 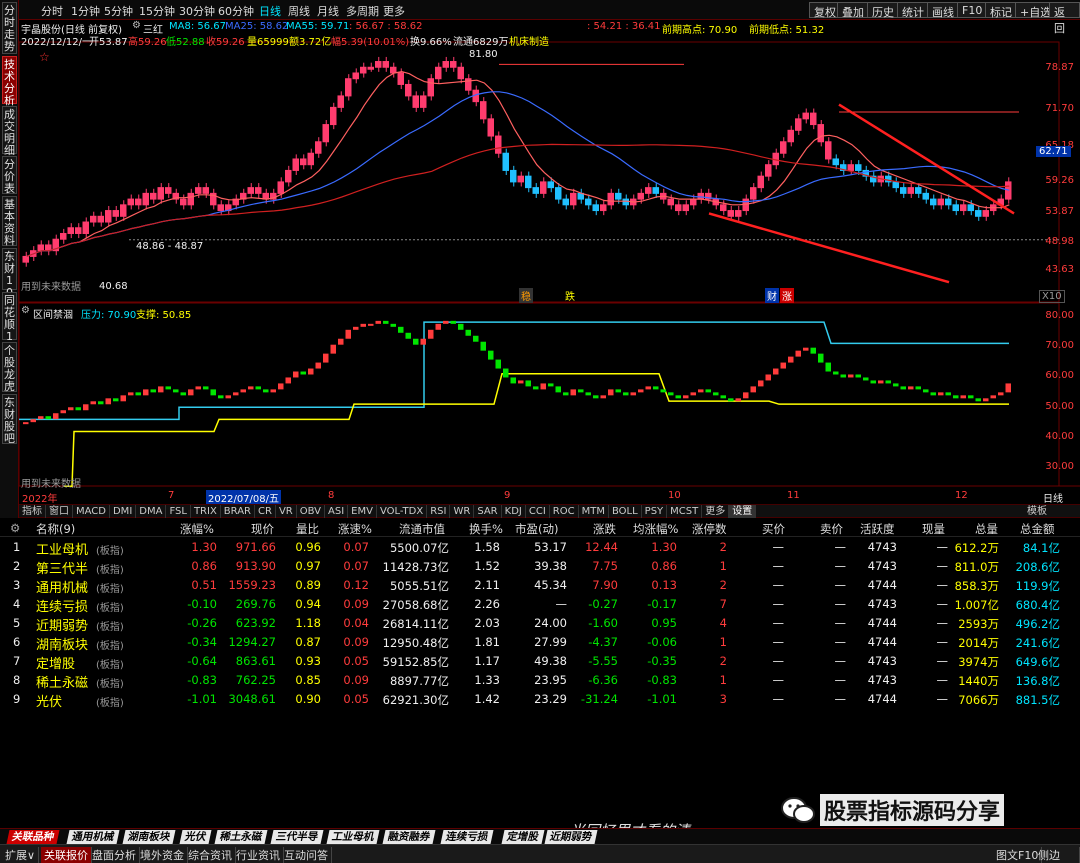 What do you see at coordinates (306, 855) in the screenshot?
I see `qa-tab: 互动问答` at bounding box center [306, 855].